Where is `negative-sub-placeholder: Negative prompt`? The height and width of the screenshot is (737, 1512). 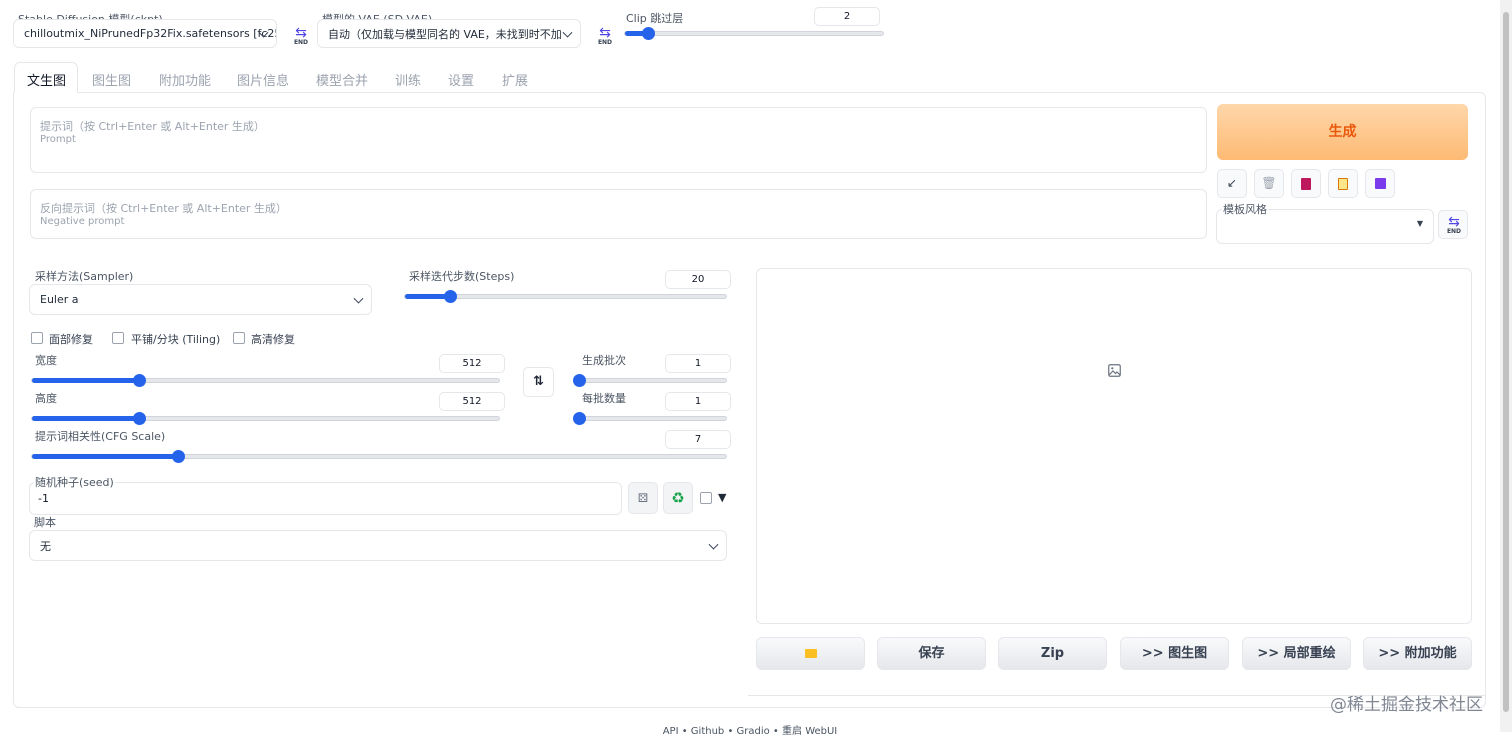 negative-sub-placeholder: Negative prompt is located at coordinates (82, 221).